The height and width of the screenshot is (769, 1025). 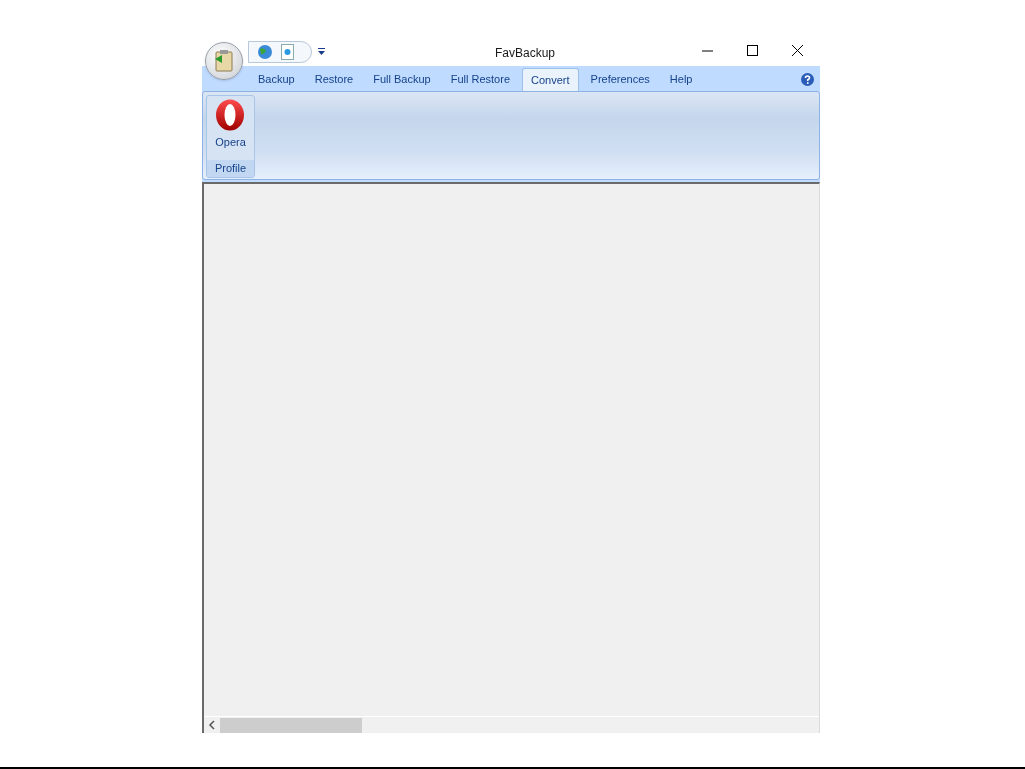 I want to click on ribbon-tab: Backup, so click(x=276, y=79).